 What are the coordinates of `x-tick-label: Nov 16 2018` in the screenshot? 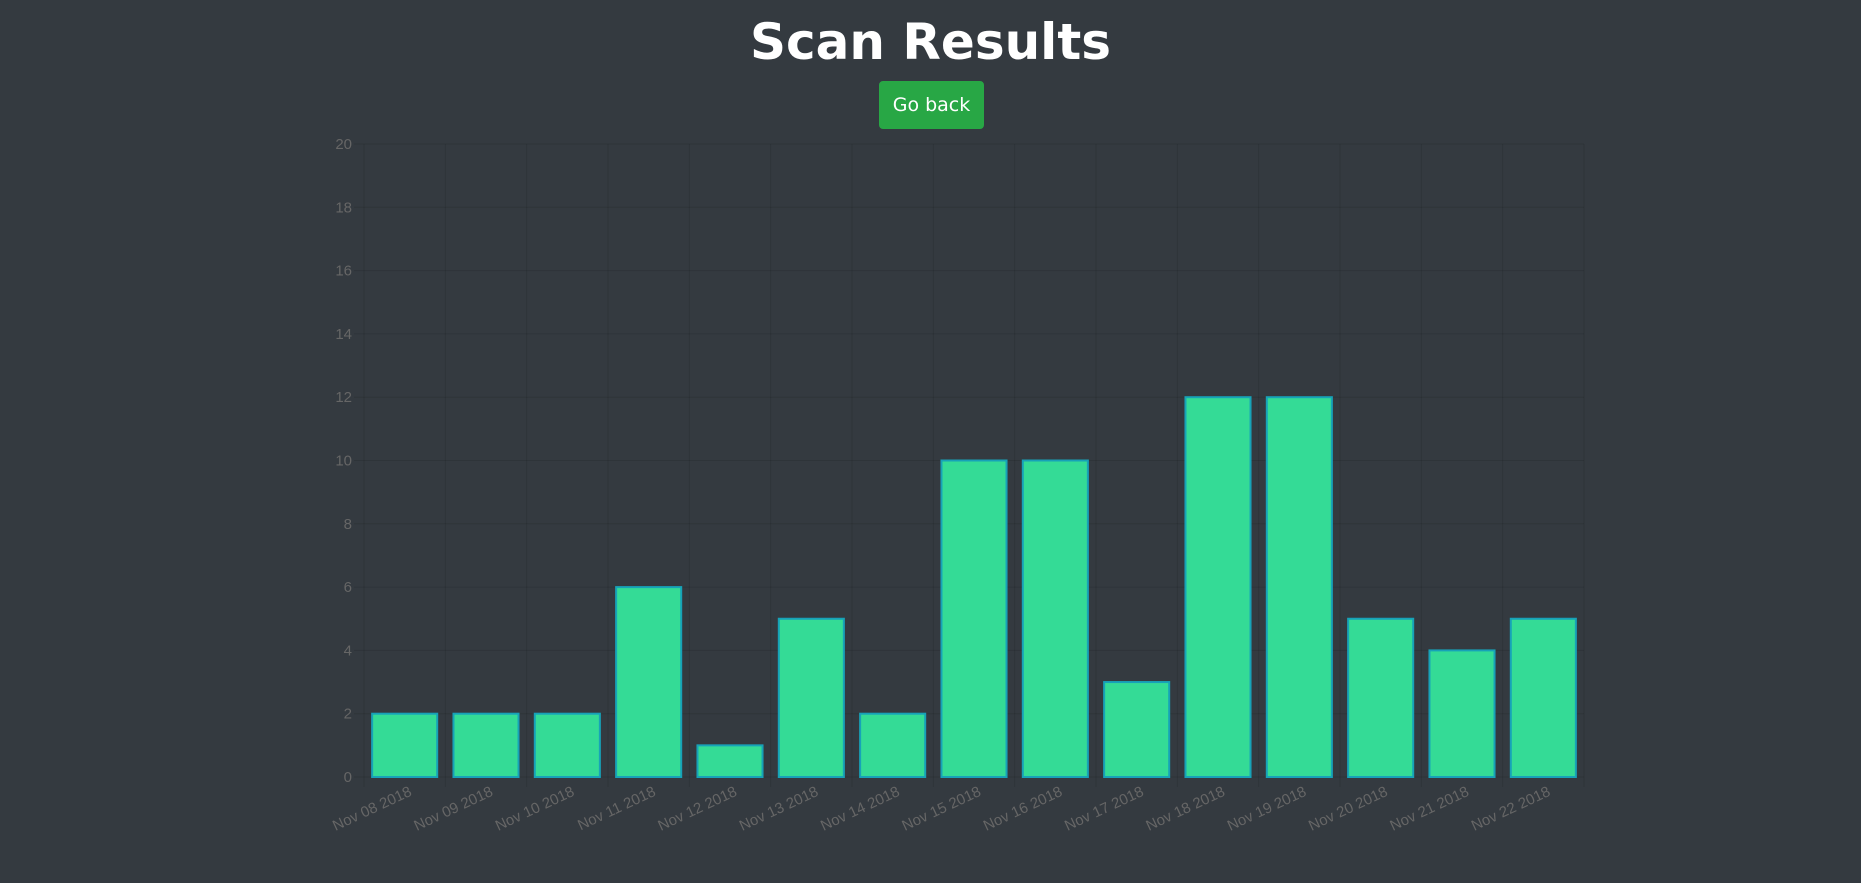 It's located at (1023, 808).